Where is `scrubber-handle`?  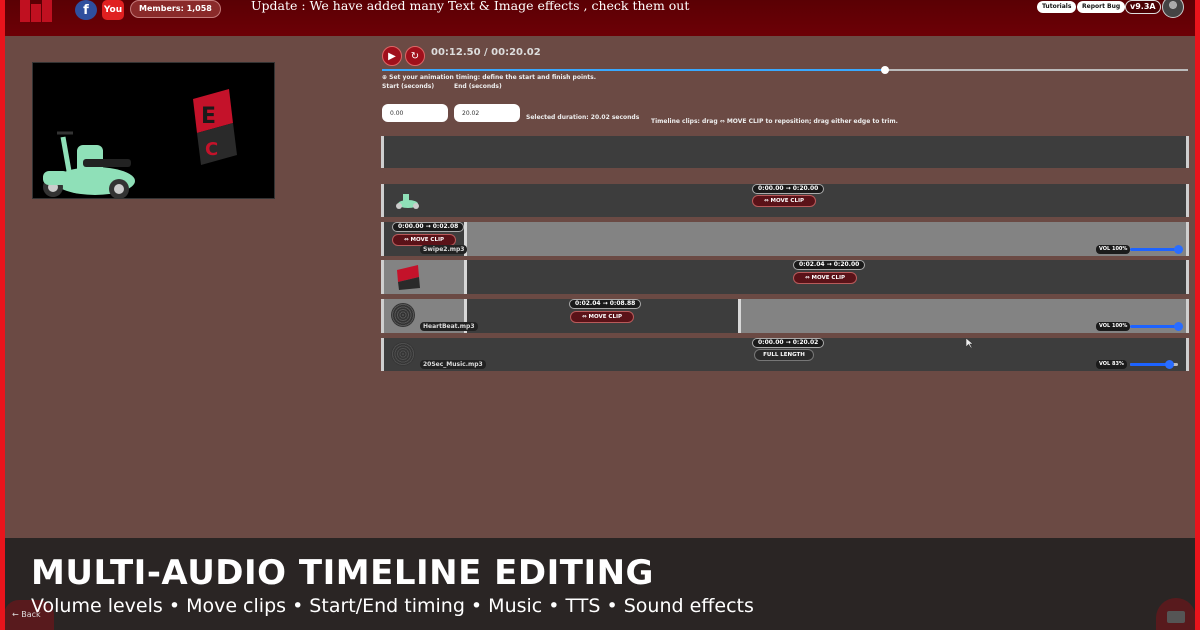 scrubber-handle is located at coordinates (885, 70).